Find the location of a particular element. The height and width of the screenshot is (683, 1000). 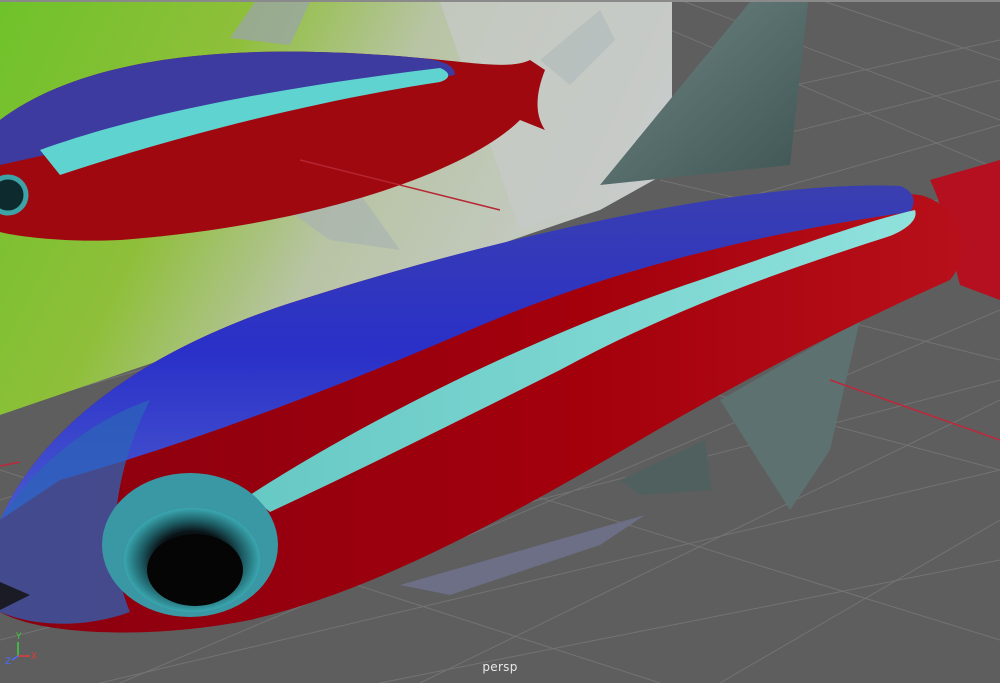

camera-name-label: persp is located at coordinates (500, 667).